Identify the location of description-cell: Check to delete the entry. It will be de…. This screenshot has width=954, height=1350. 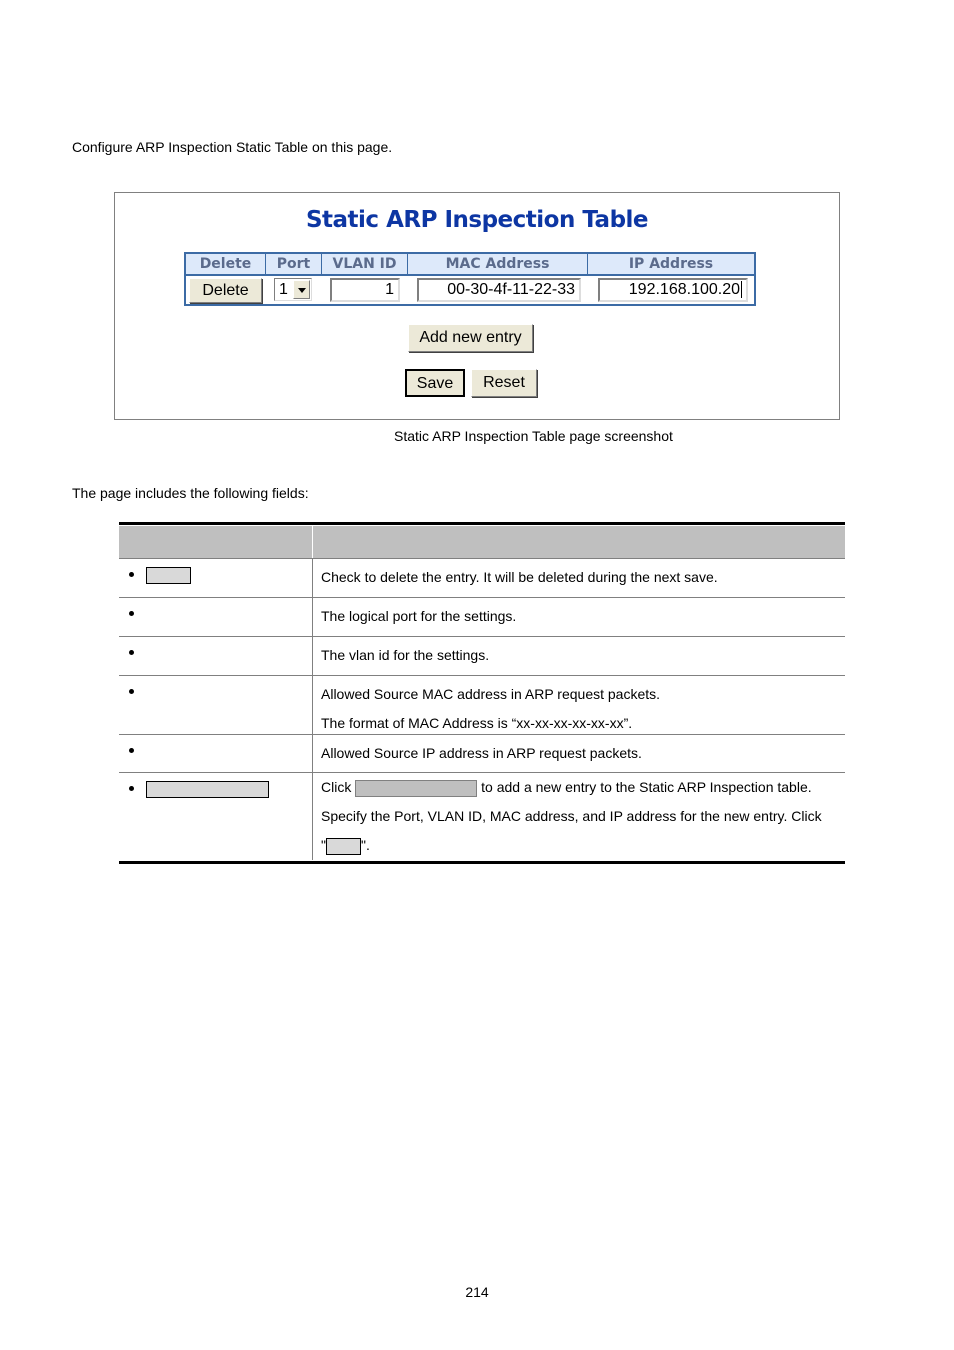
(519, 577).